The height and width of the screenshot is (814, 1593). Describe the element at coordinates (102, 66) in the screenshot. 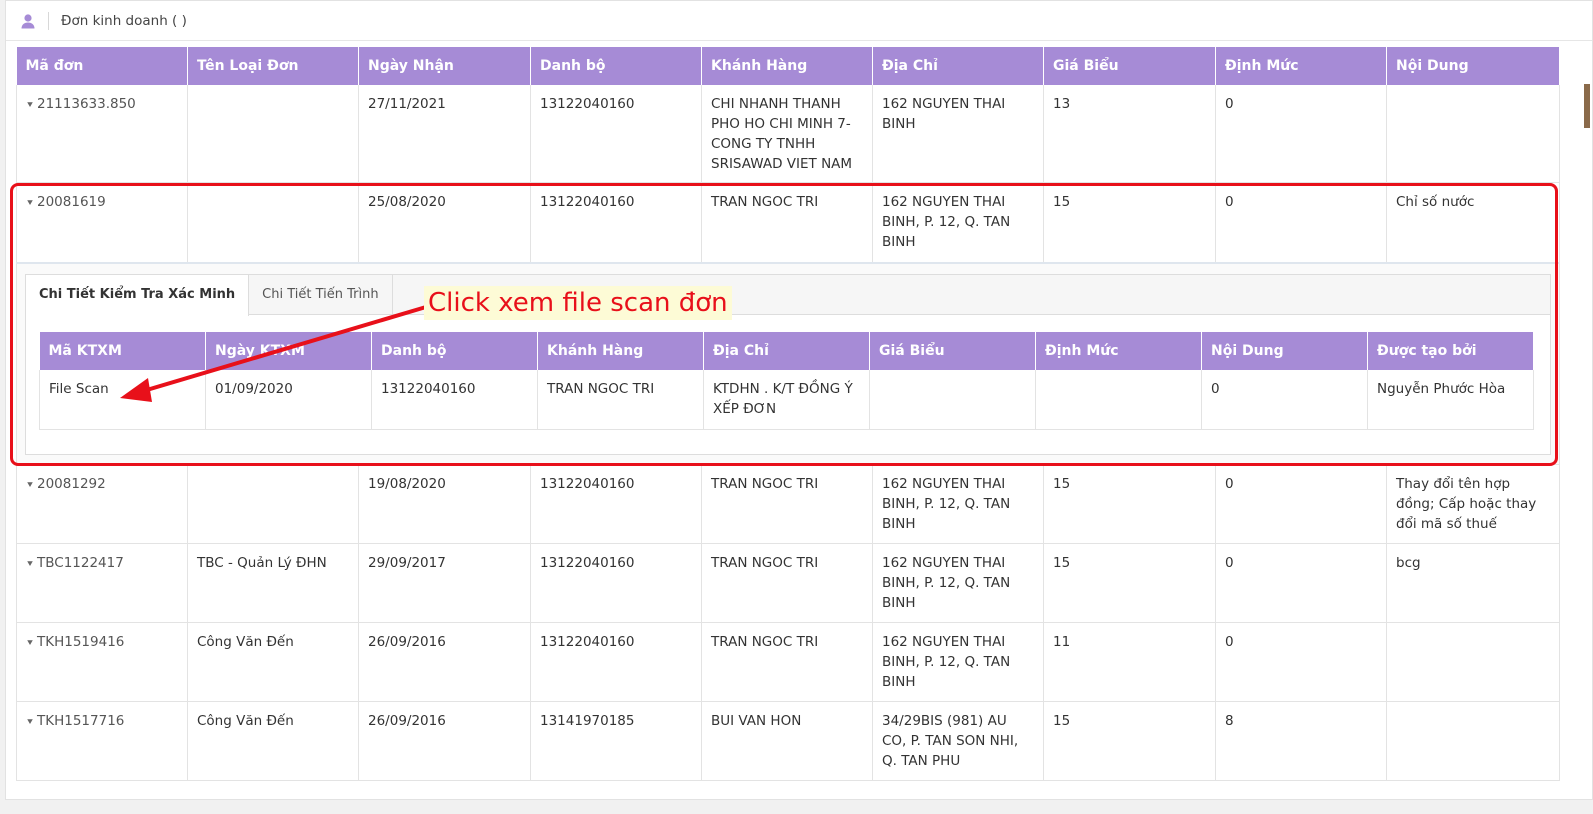

I see `col-header: Mã đơn` at that location.